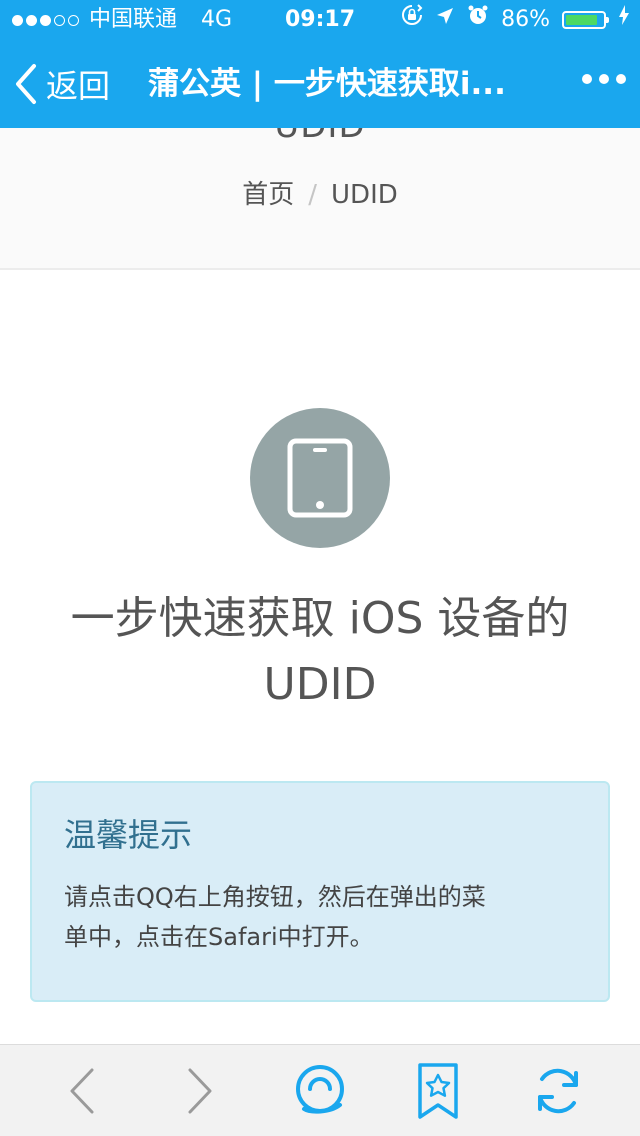 Image resolution: width=640 pixels, height=1136 pixels. I want to click on chevron-left-icon, so click(26, 84).